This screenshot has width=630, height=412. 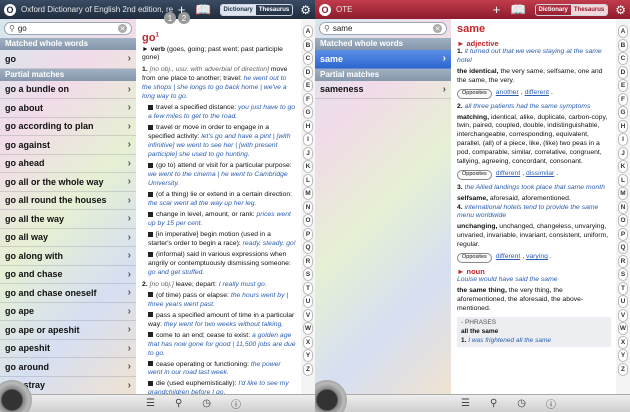 I want to click on list-item: go apeshit ›, so click(x=68, y=349).